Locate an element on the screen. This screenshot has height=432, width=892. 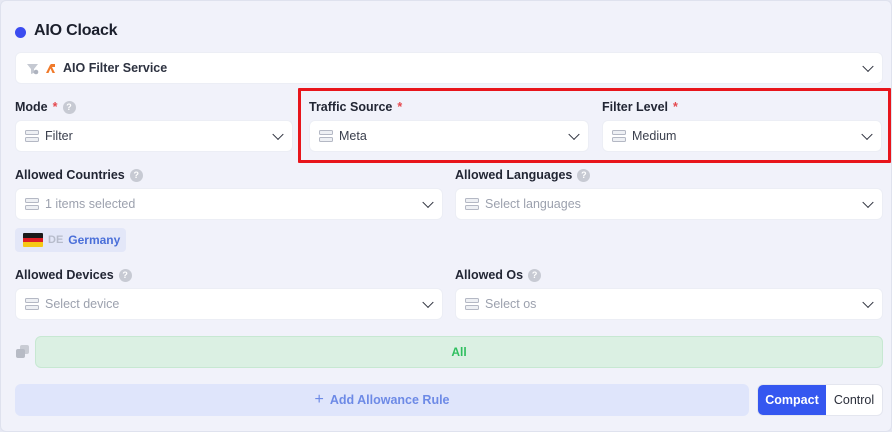
allowed-languages-placeholder: Select languages is located at coordinates (533, 204).